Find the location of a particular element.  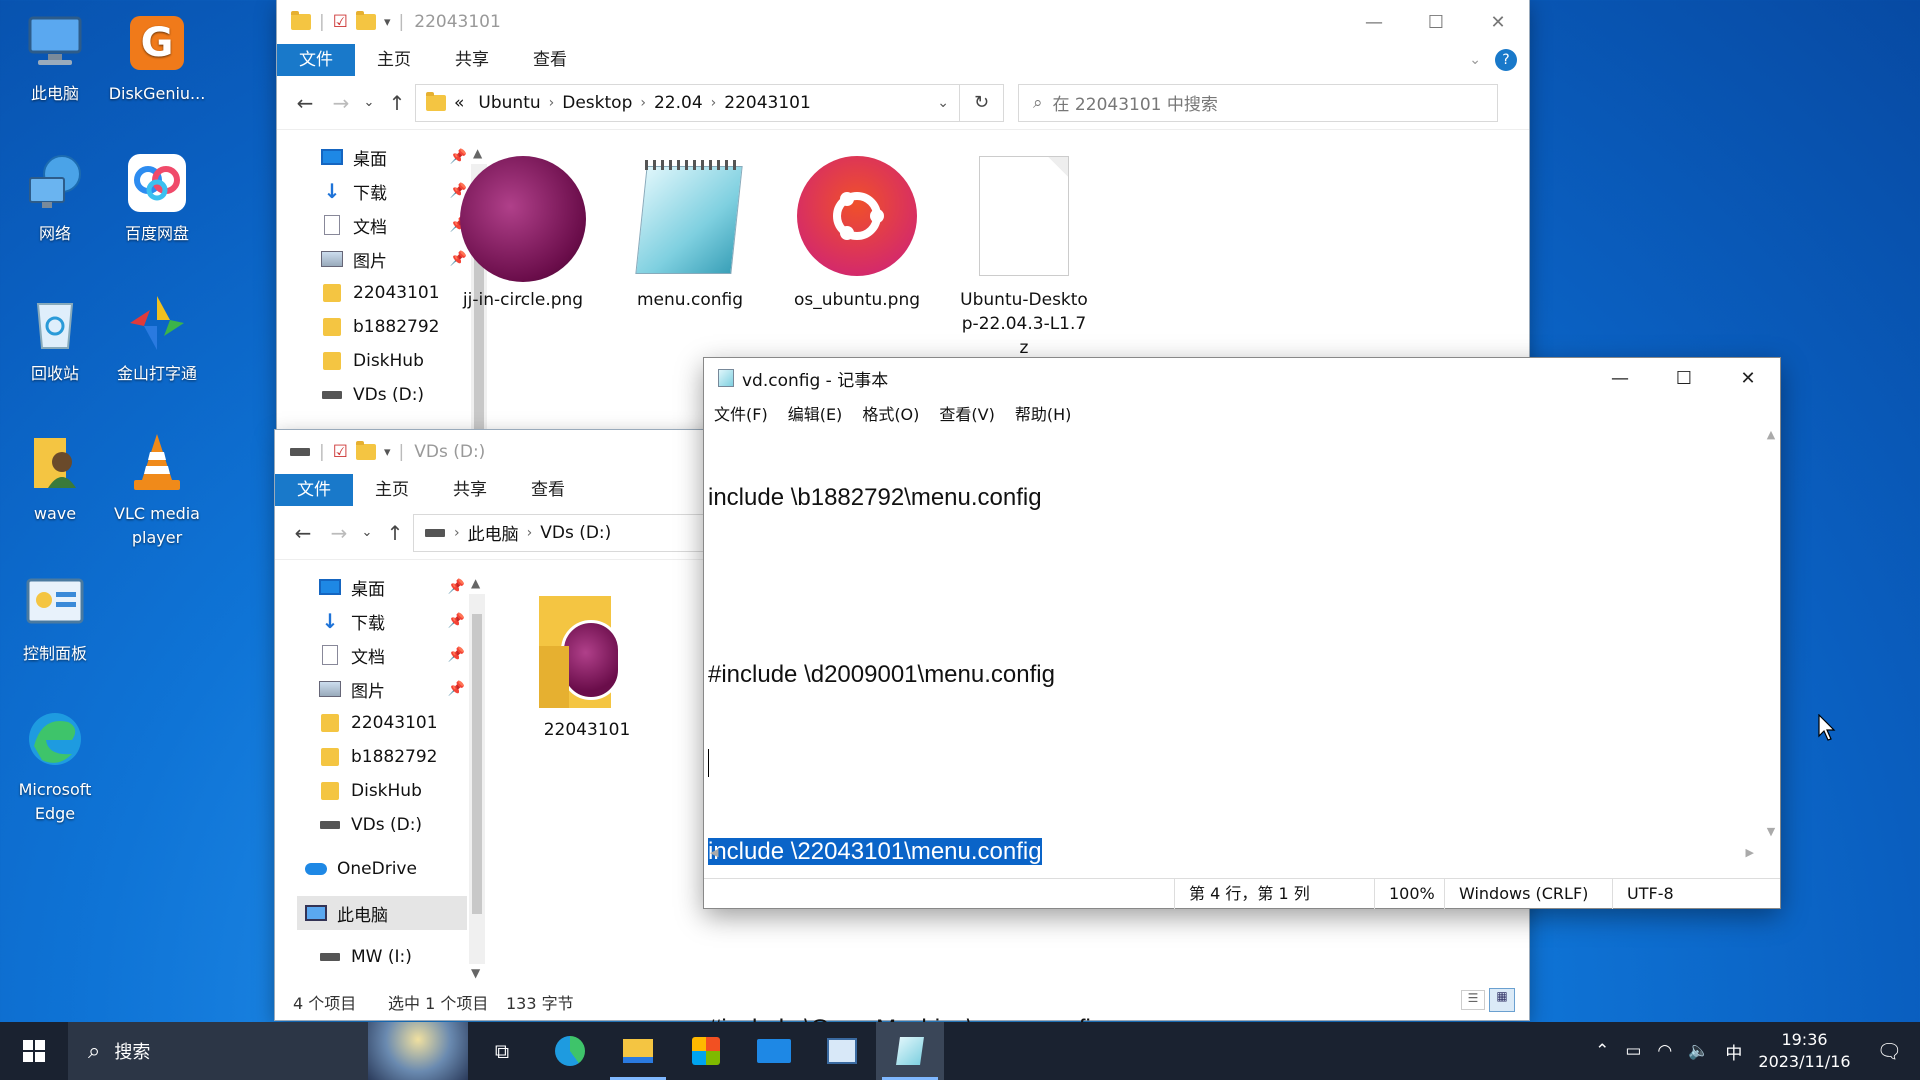

nav-scrollbar is located at coordinates (477, 779).